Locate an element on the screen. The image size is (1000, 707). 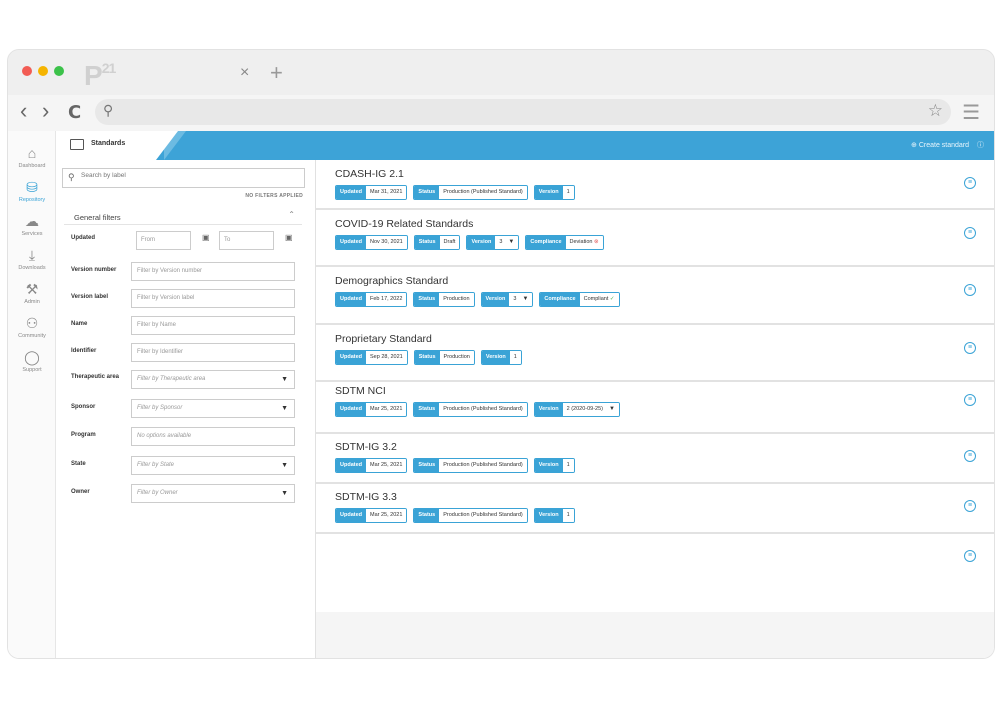
updated-to-input: To is located at coordinates (246, 240).